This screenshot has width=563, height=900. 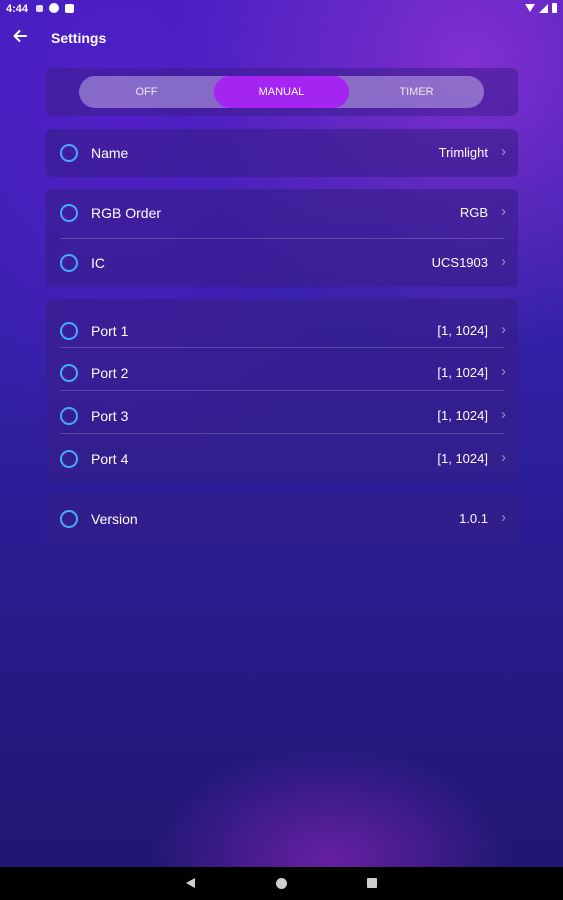 What do you see at coordinates (114, 519) in the screenshot?
I see `setting-label: Version` at bounding box center [114, 519].